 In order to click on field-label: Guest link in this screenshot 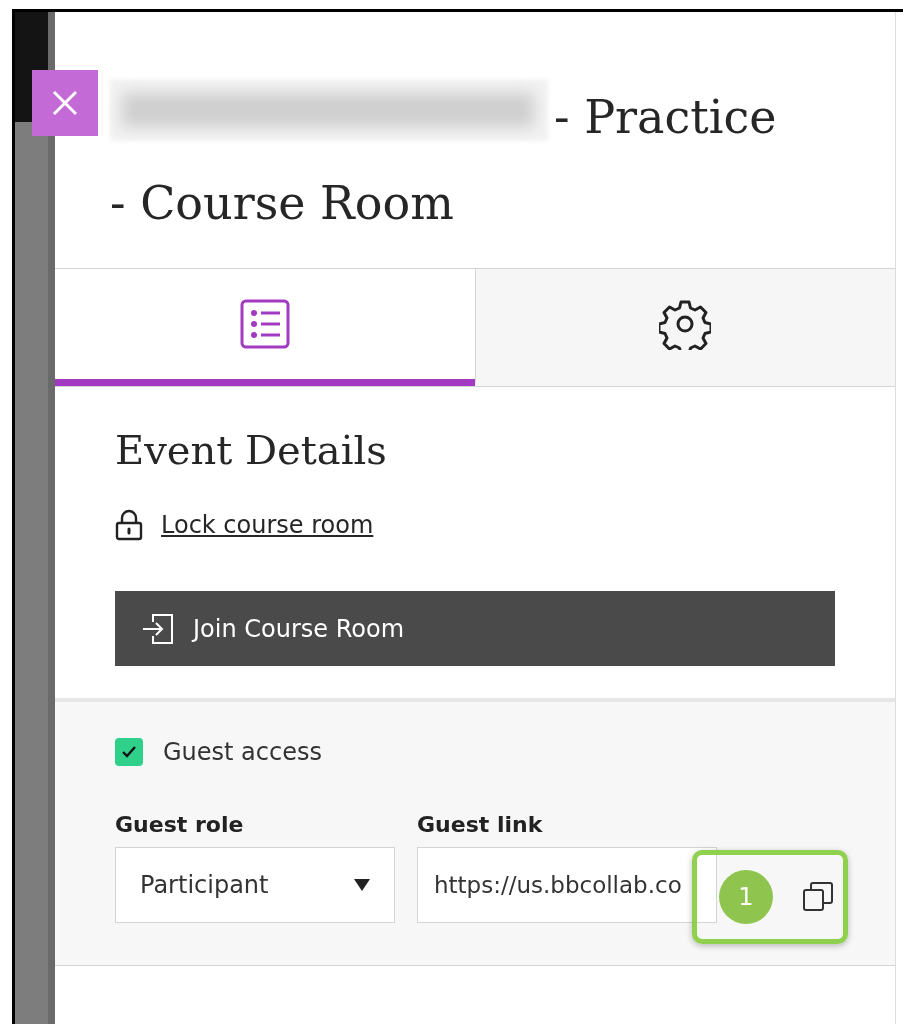, I will do `click(480, 824)`.